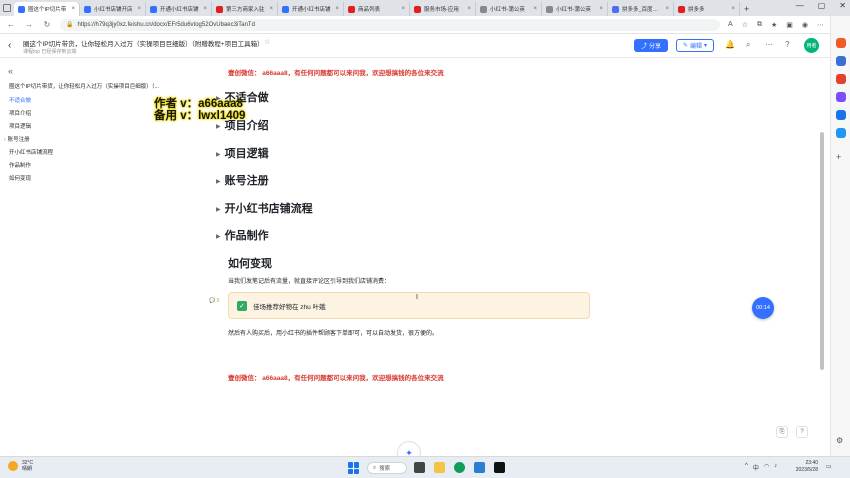 The image size is (850, 478). What do you see at coordinates (242, 235) in the screenshot?
I see `section-heading: ▶ 作品制作` at bounding box center [242, 235].